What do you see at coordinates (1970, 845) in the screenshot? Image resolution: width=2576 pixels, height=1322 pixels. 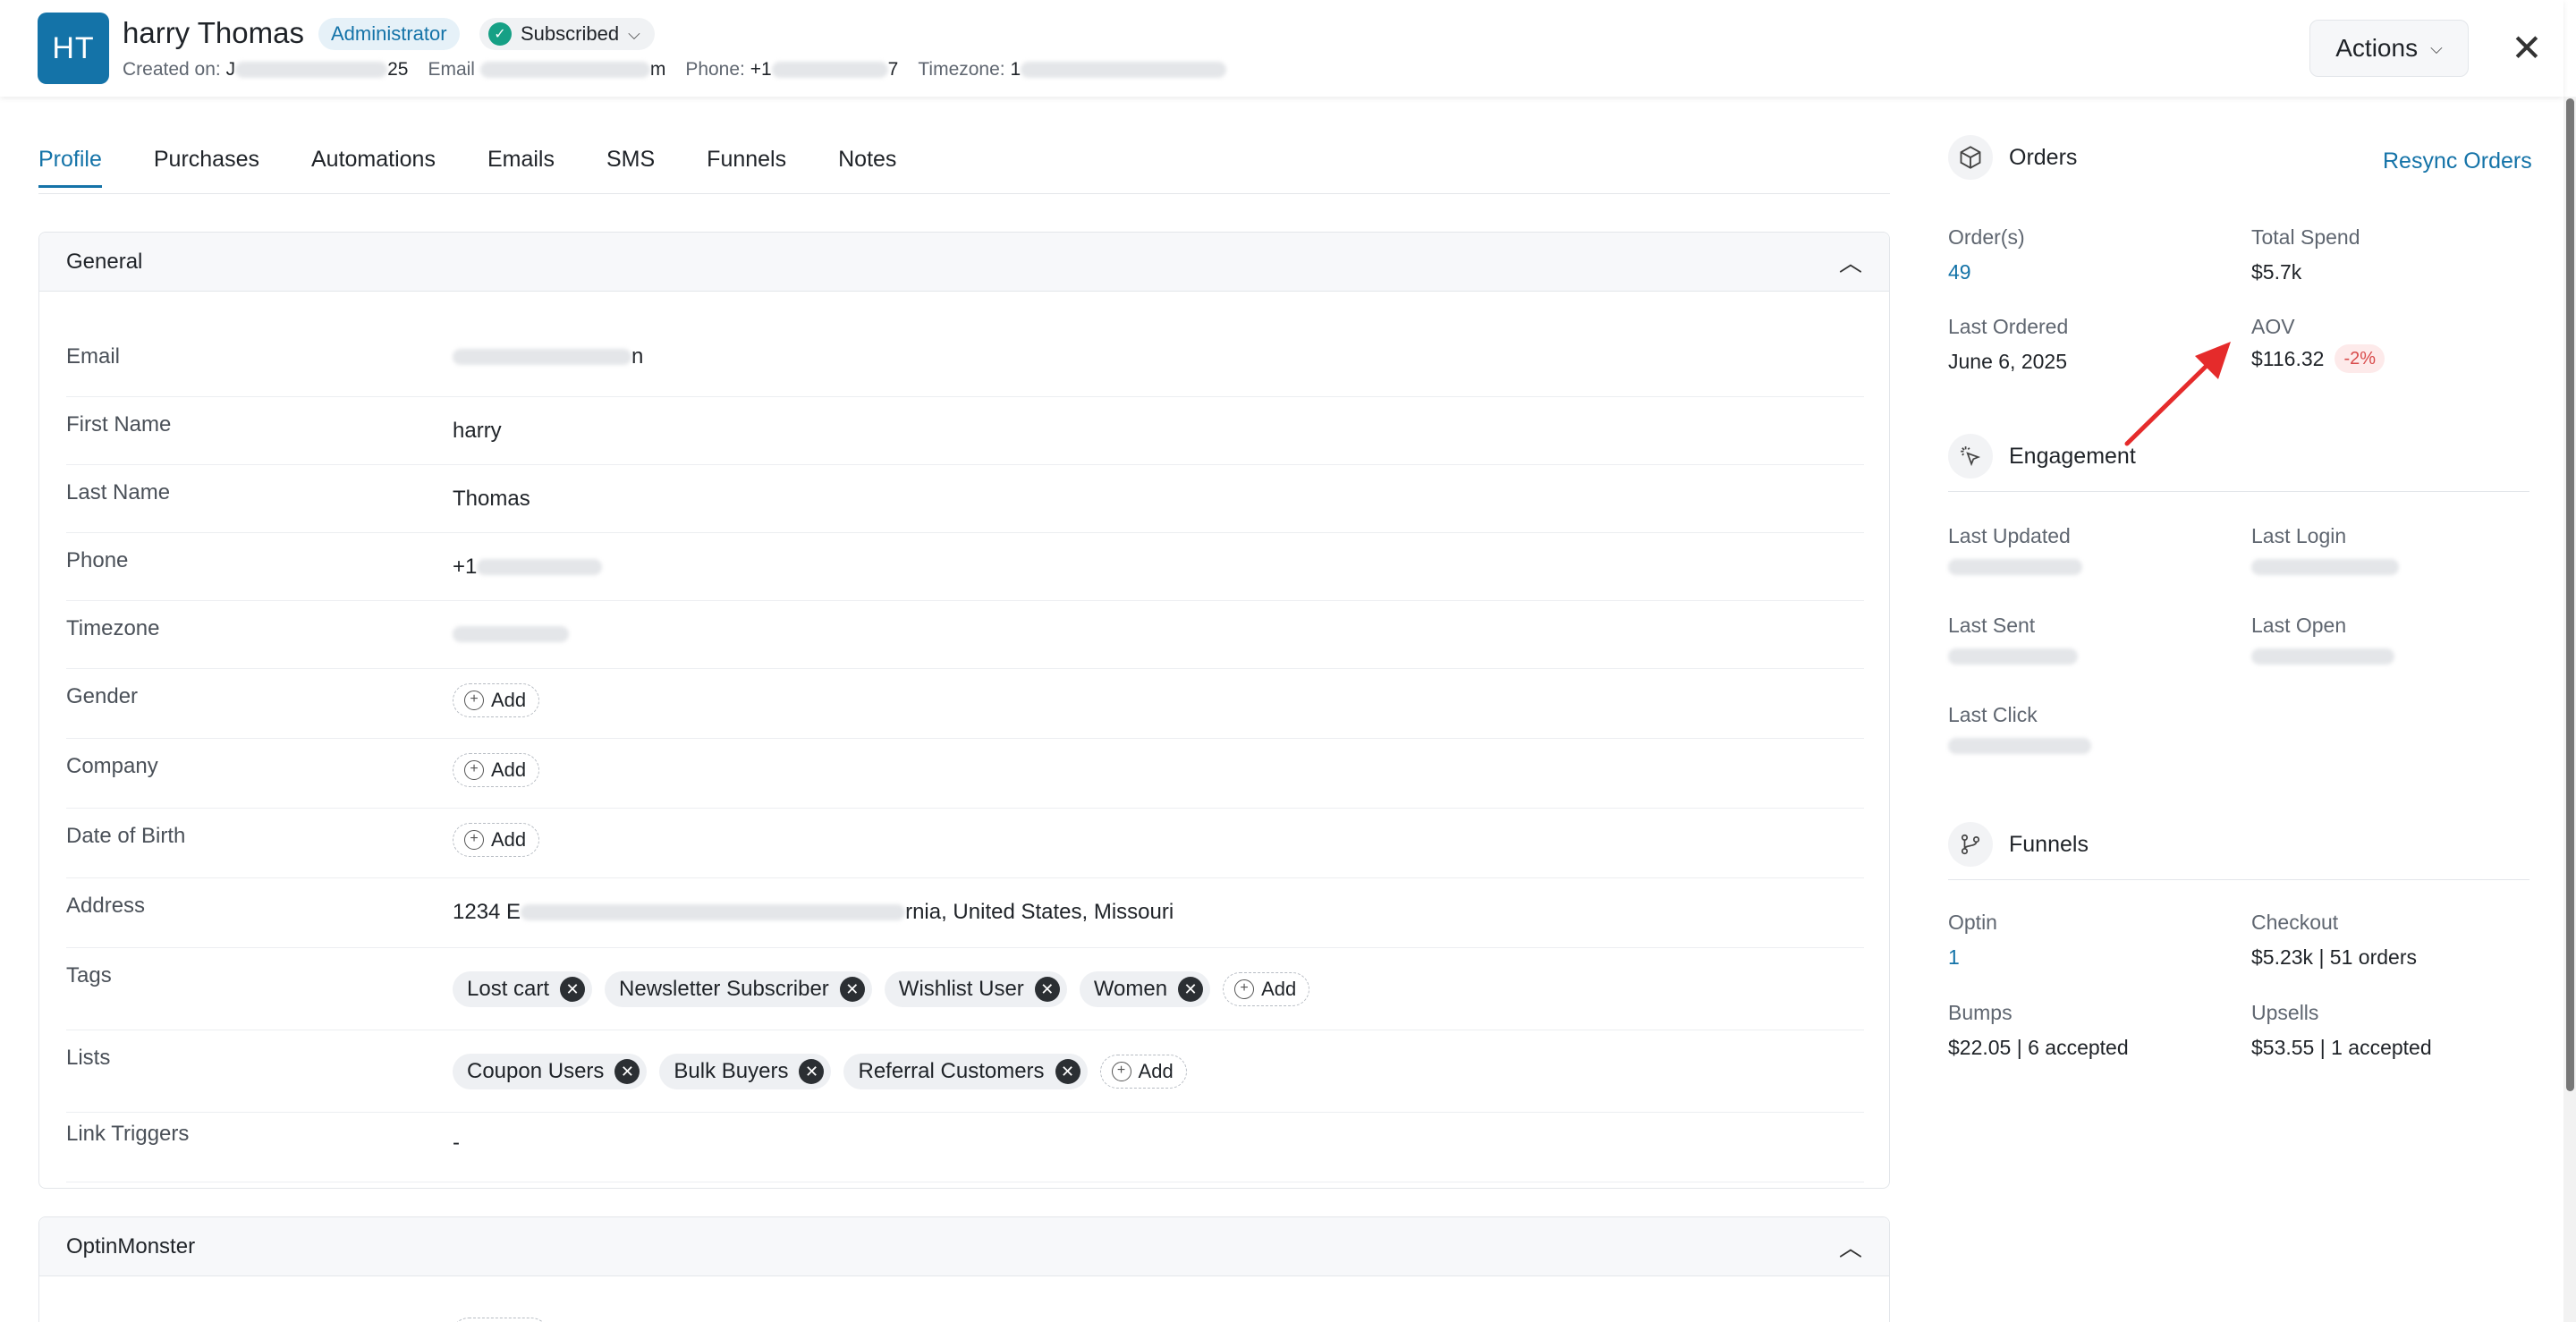 I see `git-branch-icon` at bounding box center [1970, 845].